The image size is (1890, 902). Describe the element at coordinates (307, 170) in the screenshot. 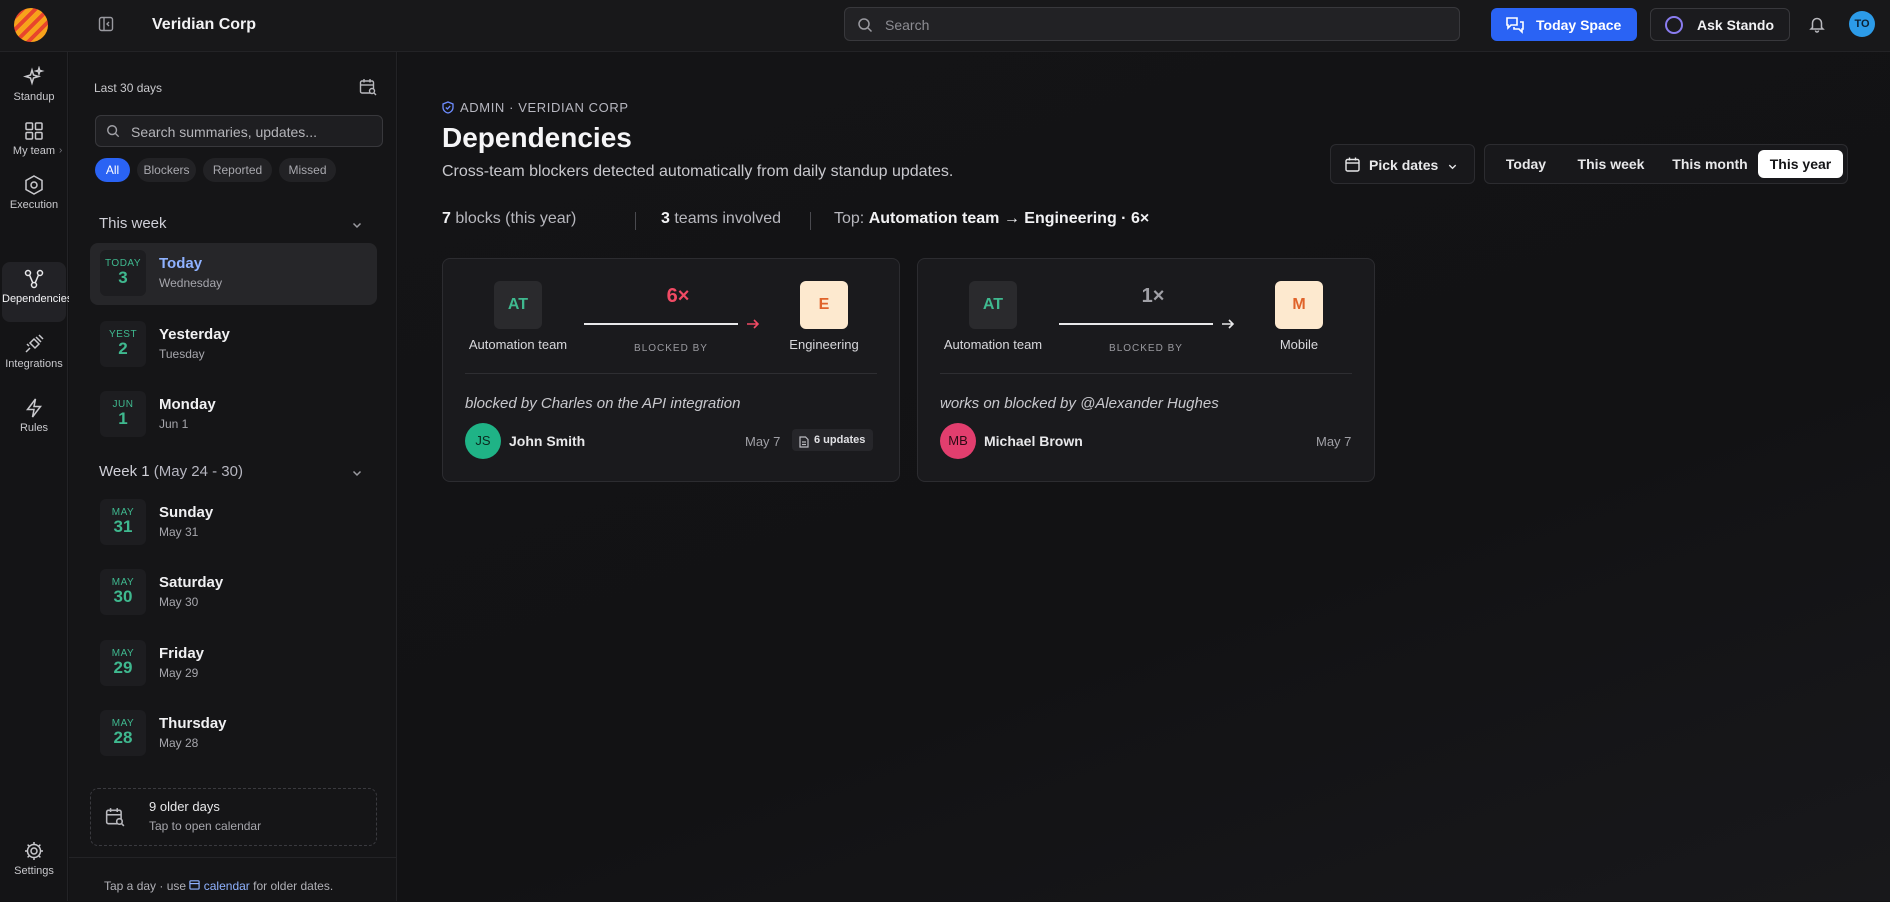

I see `filter-chip-missed: Missed` at that location.